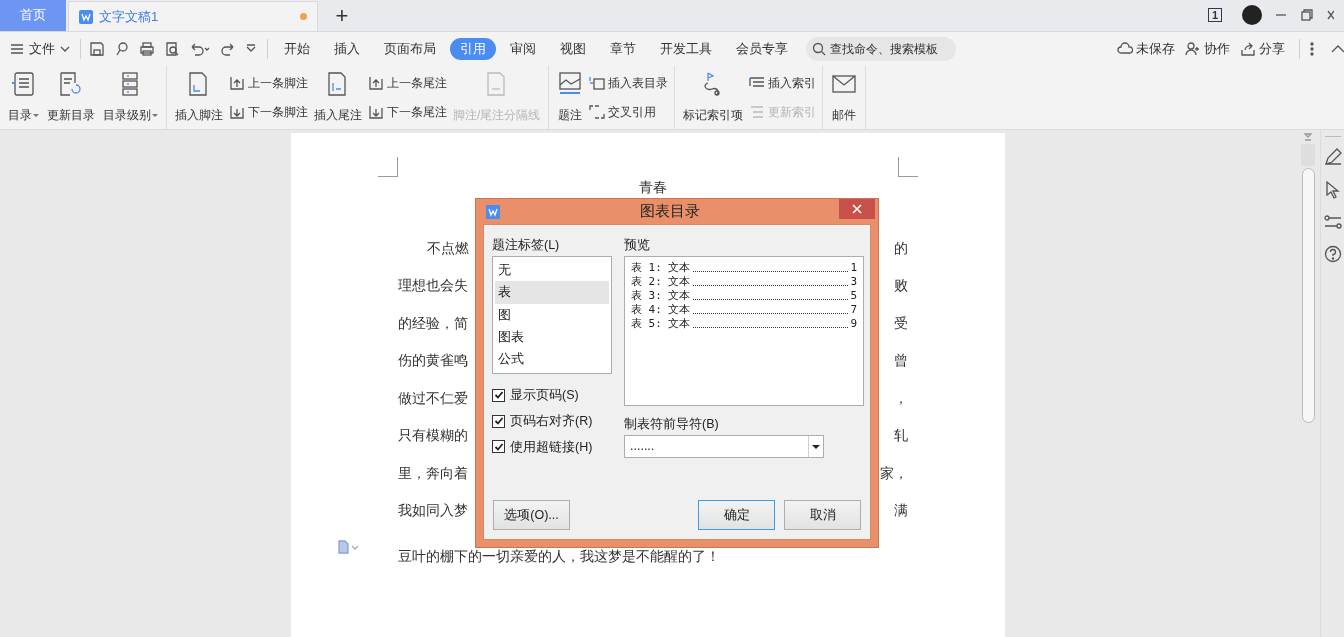 The image size is (1344, 637). Describe the element at coordinates (573, 49) in the screenshot. I see `ribbon-tab: 视图` at that location.